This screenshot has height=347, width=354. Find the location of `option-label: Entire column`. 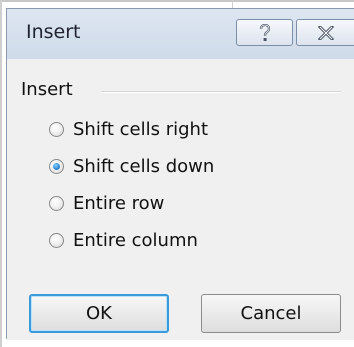

option-label: Entire column is located at coordinates (135, 240).